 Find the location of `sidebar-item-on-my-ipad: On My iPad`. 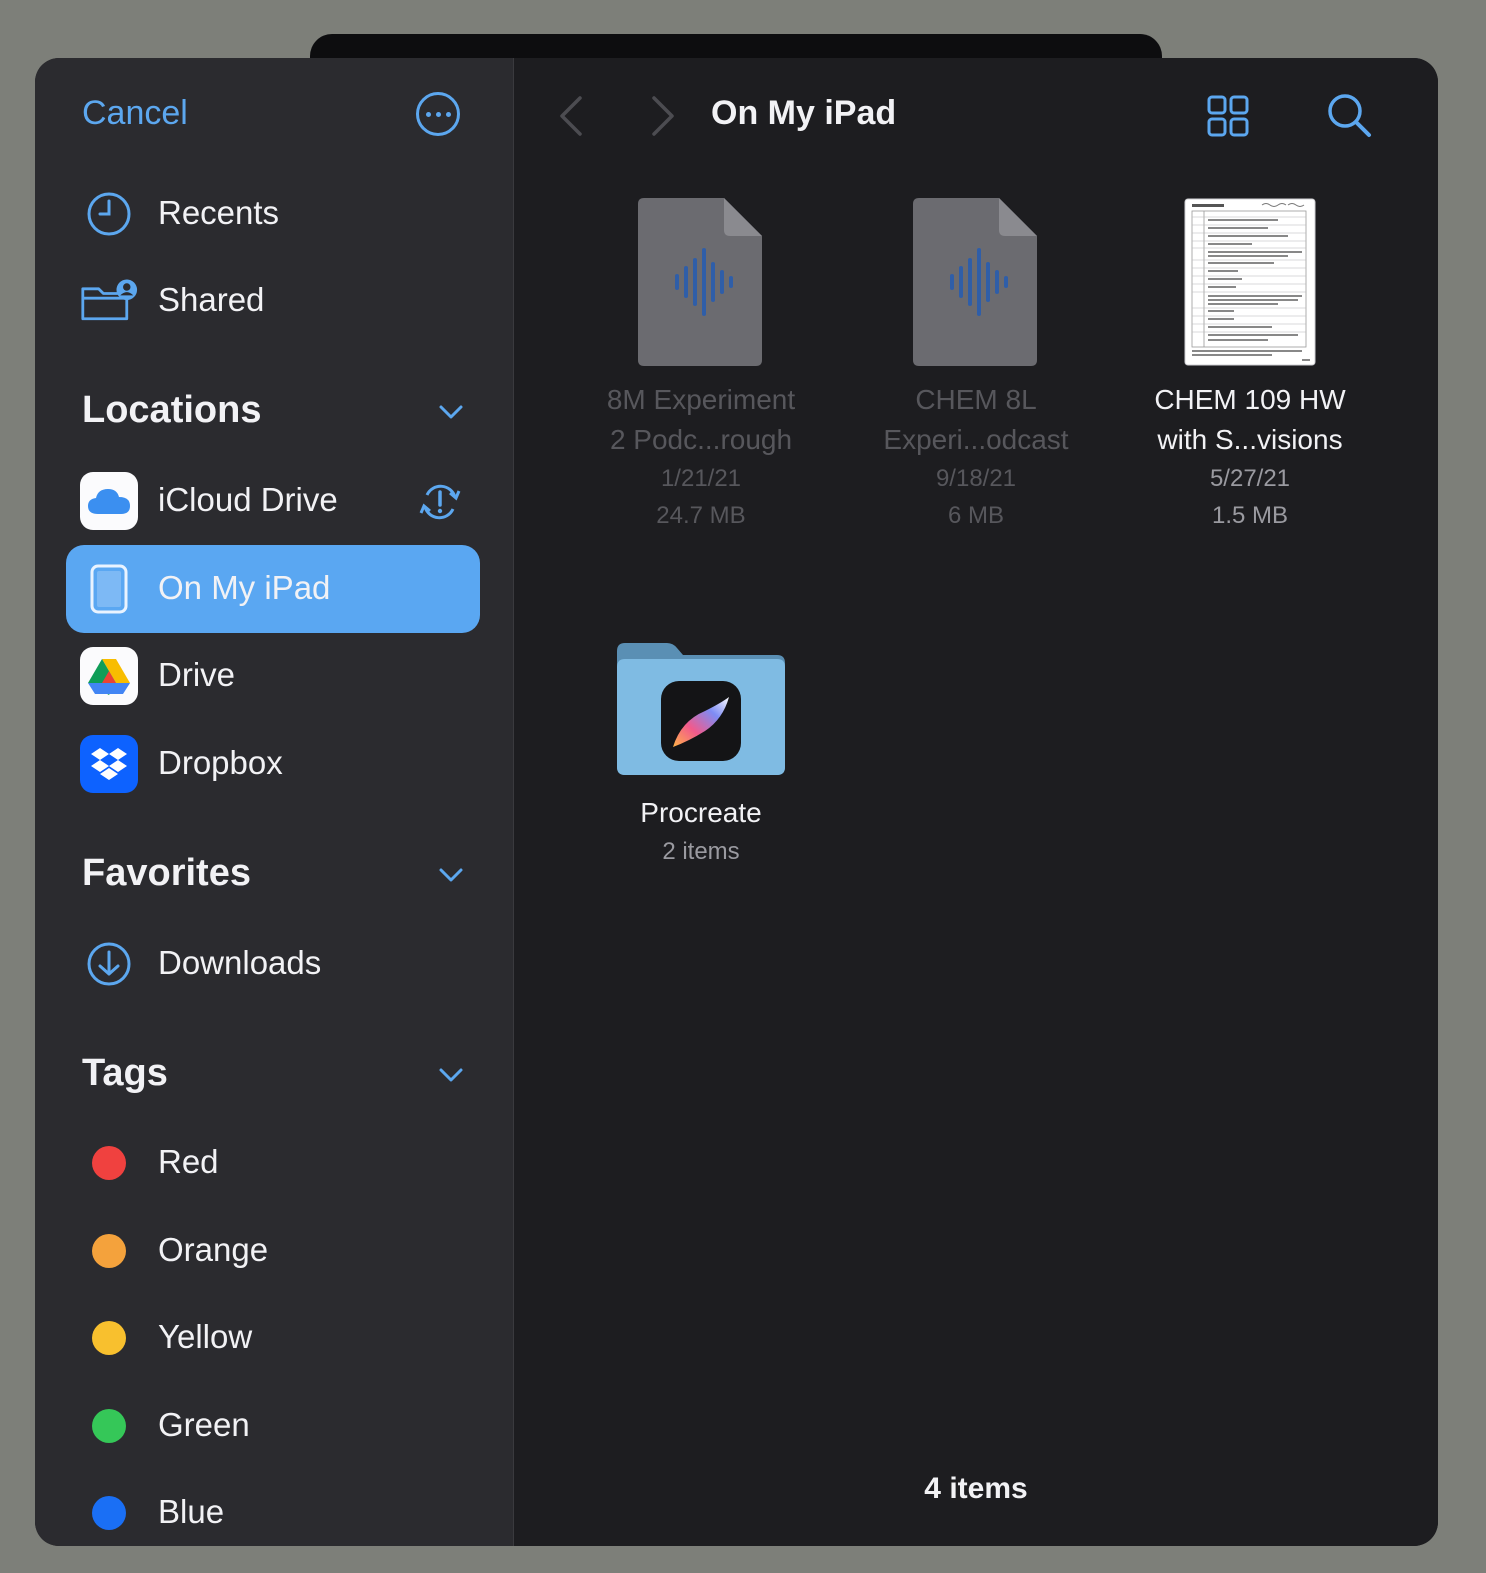

sidebar-item-on-my-ipad: On My iPad is located at coordinates (273, 589).